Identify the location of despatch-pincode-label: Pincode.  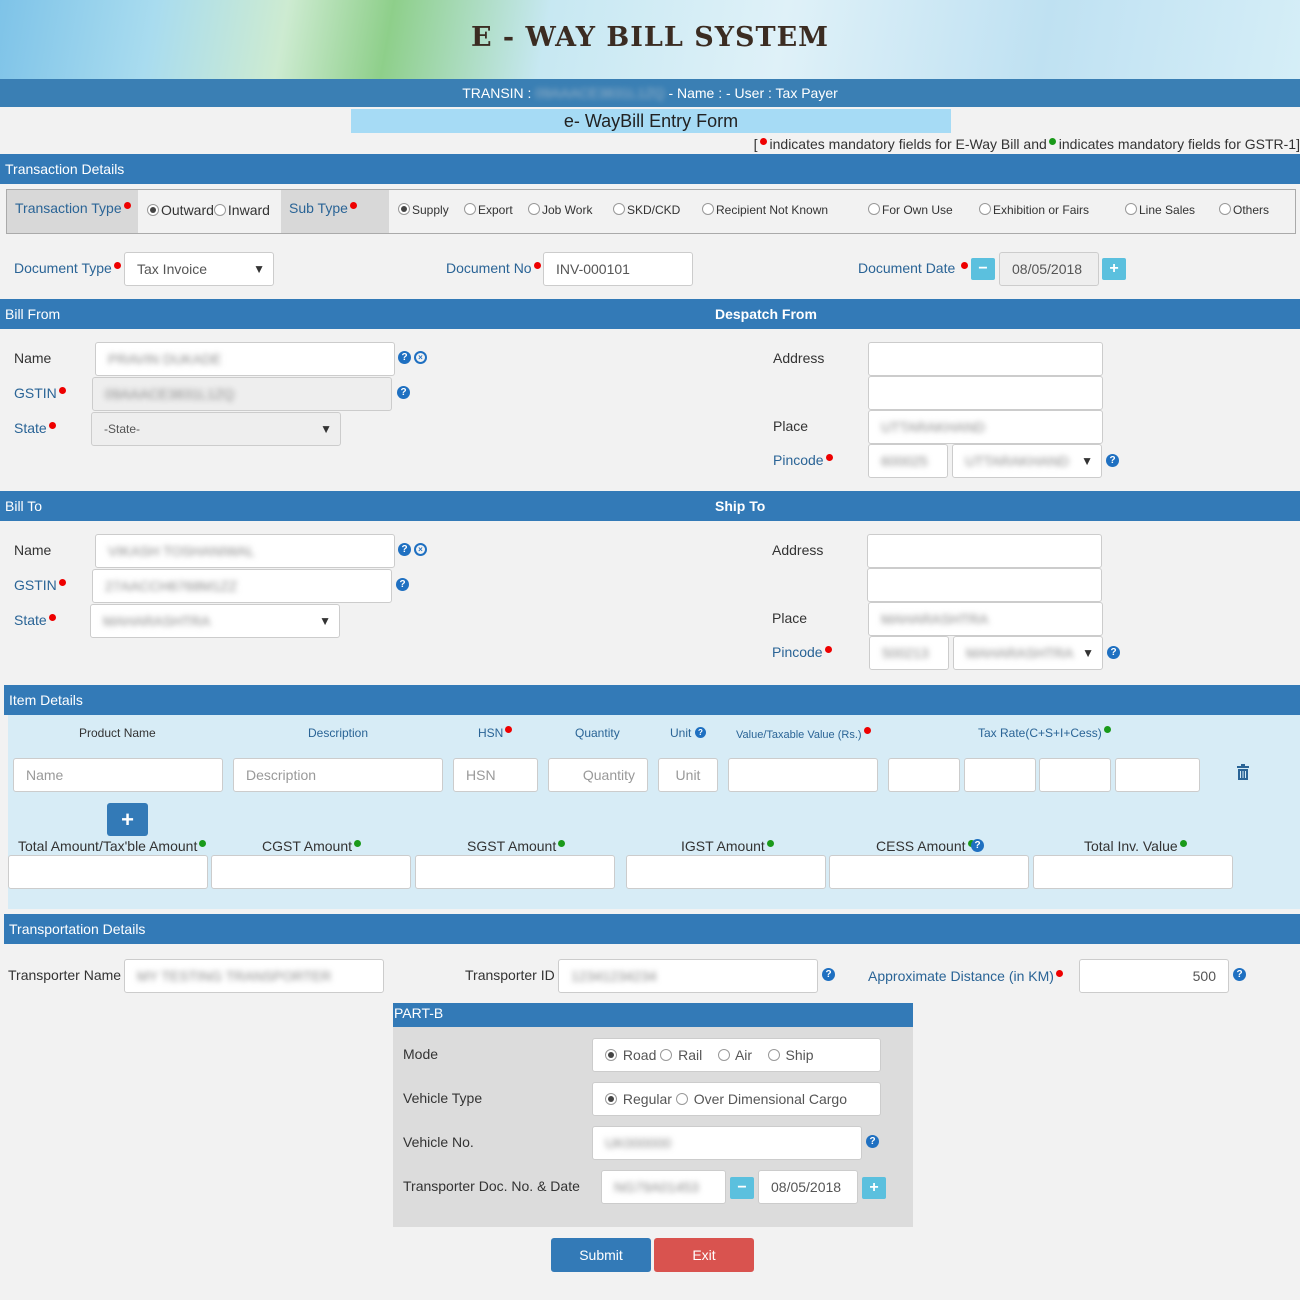
(804, 460).